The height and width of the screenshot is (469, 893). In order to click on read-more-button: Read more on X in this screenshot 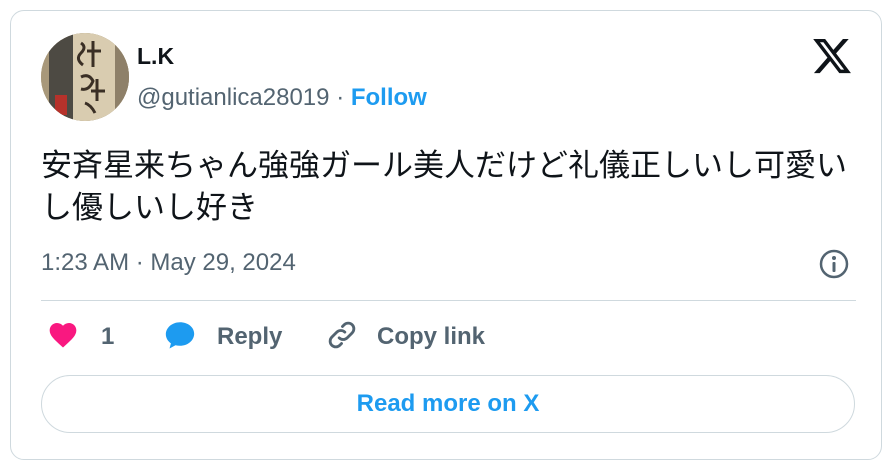, I will do `click(448, 404)`.